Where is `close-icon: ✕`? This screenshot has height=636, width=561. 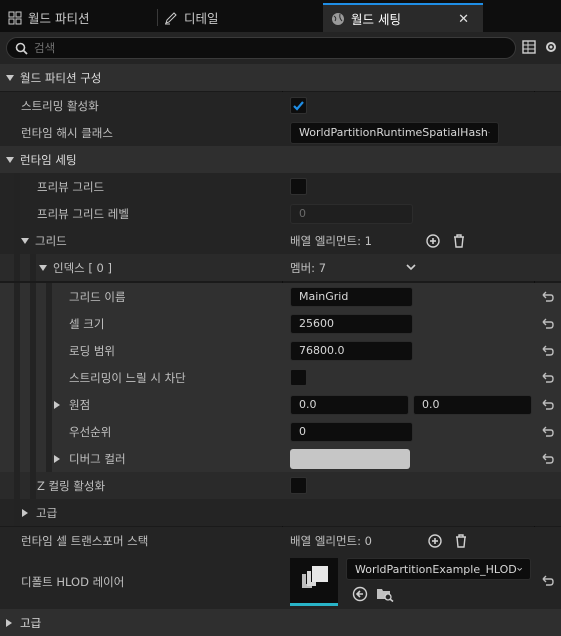
close-icon: ✕ is located at coordinates (463, 19).